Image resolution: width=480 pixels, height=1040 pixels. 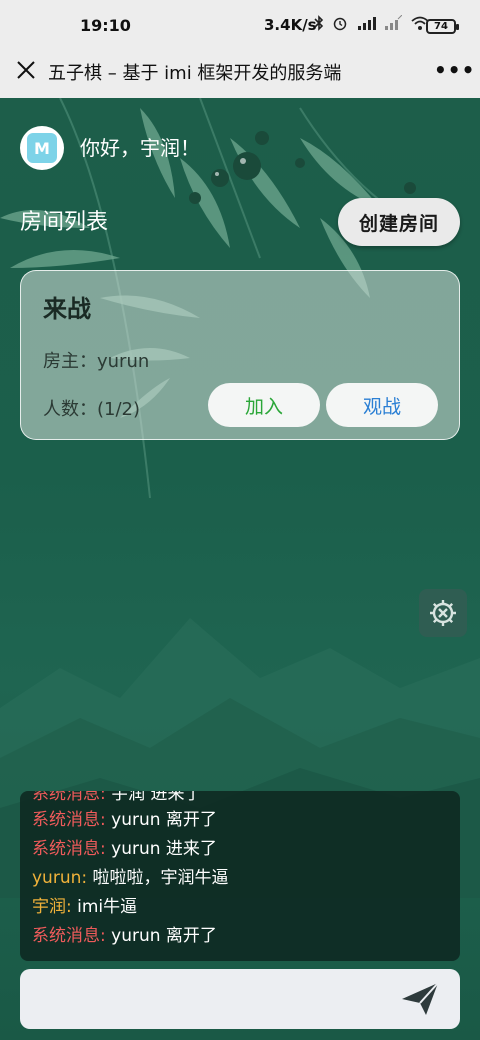 What do you see at coordinates (240, 999) in the screenshot?
I see `chat-input` at bounding box center [240, 999].